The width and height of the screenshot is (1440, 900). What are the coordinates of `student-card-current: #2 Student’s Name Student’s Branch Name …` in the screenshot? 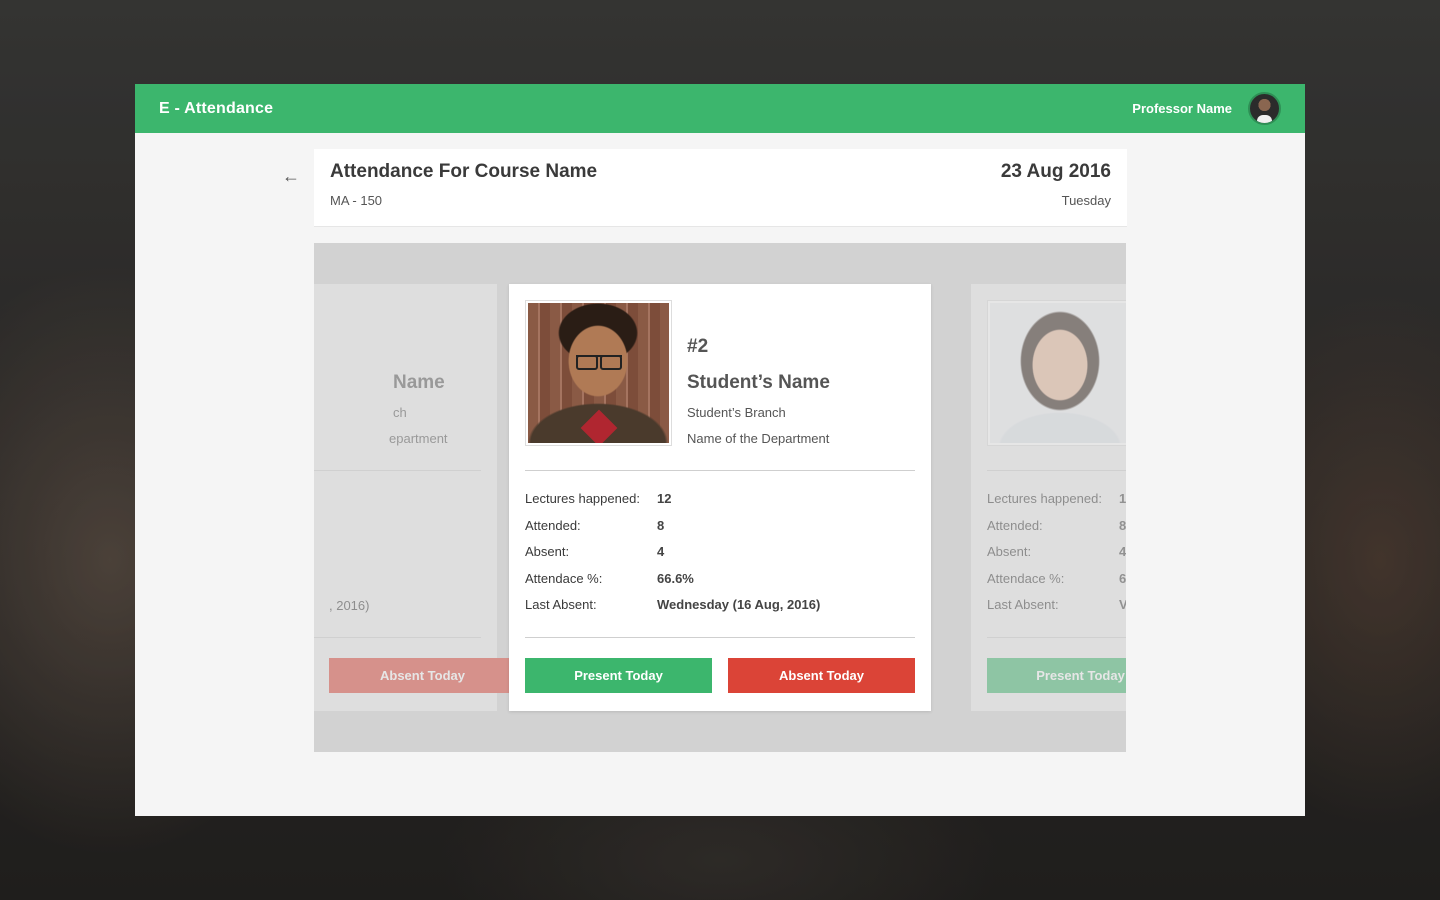 It's located at (720, 497).